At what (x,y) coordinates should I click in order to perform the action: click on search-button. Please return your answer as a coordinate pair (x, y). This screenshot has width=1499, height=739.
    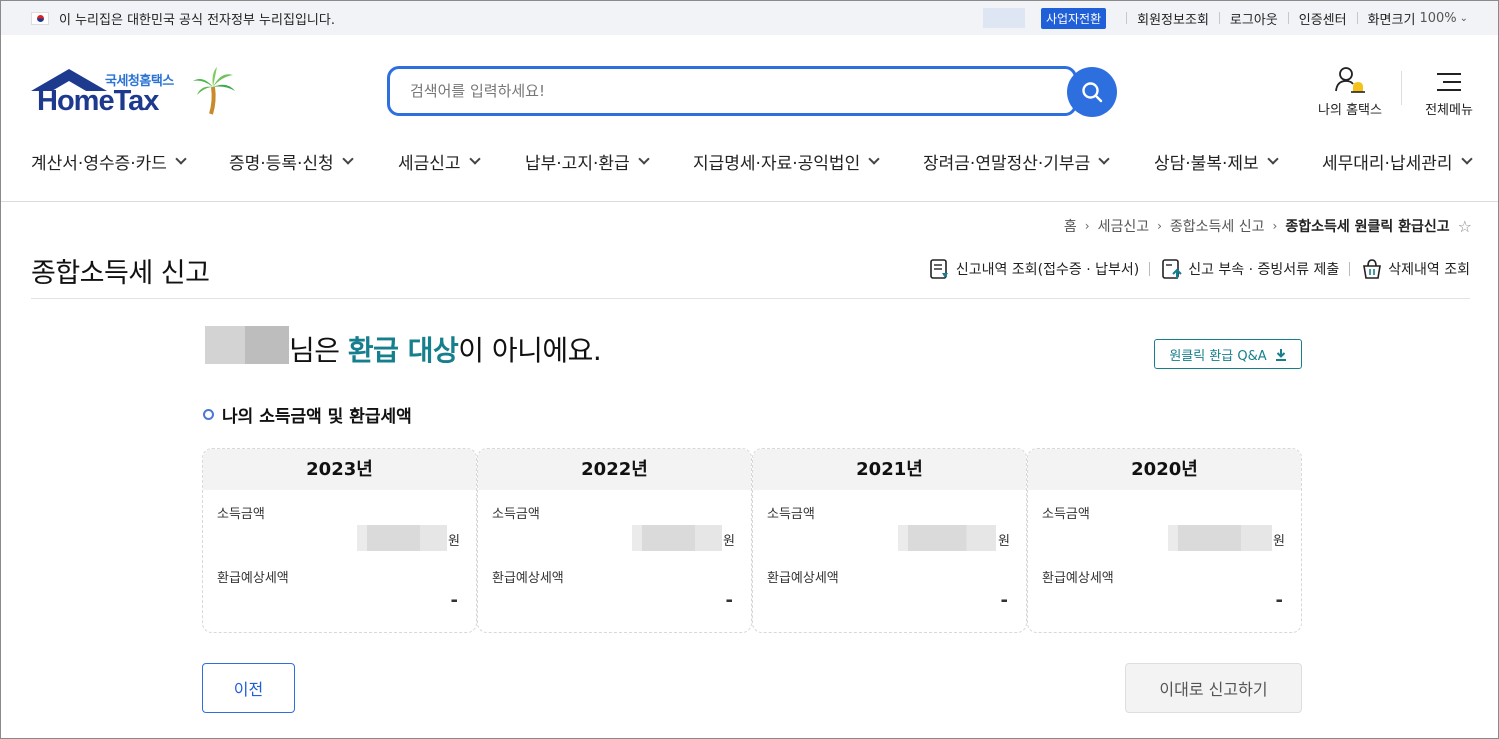
    Looking at the image, I should click on (1092, 92).